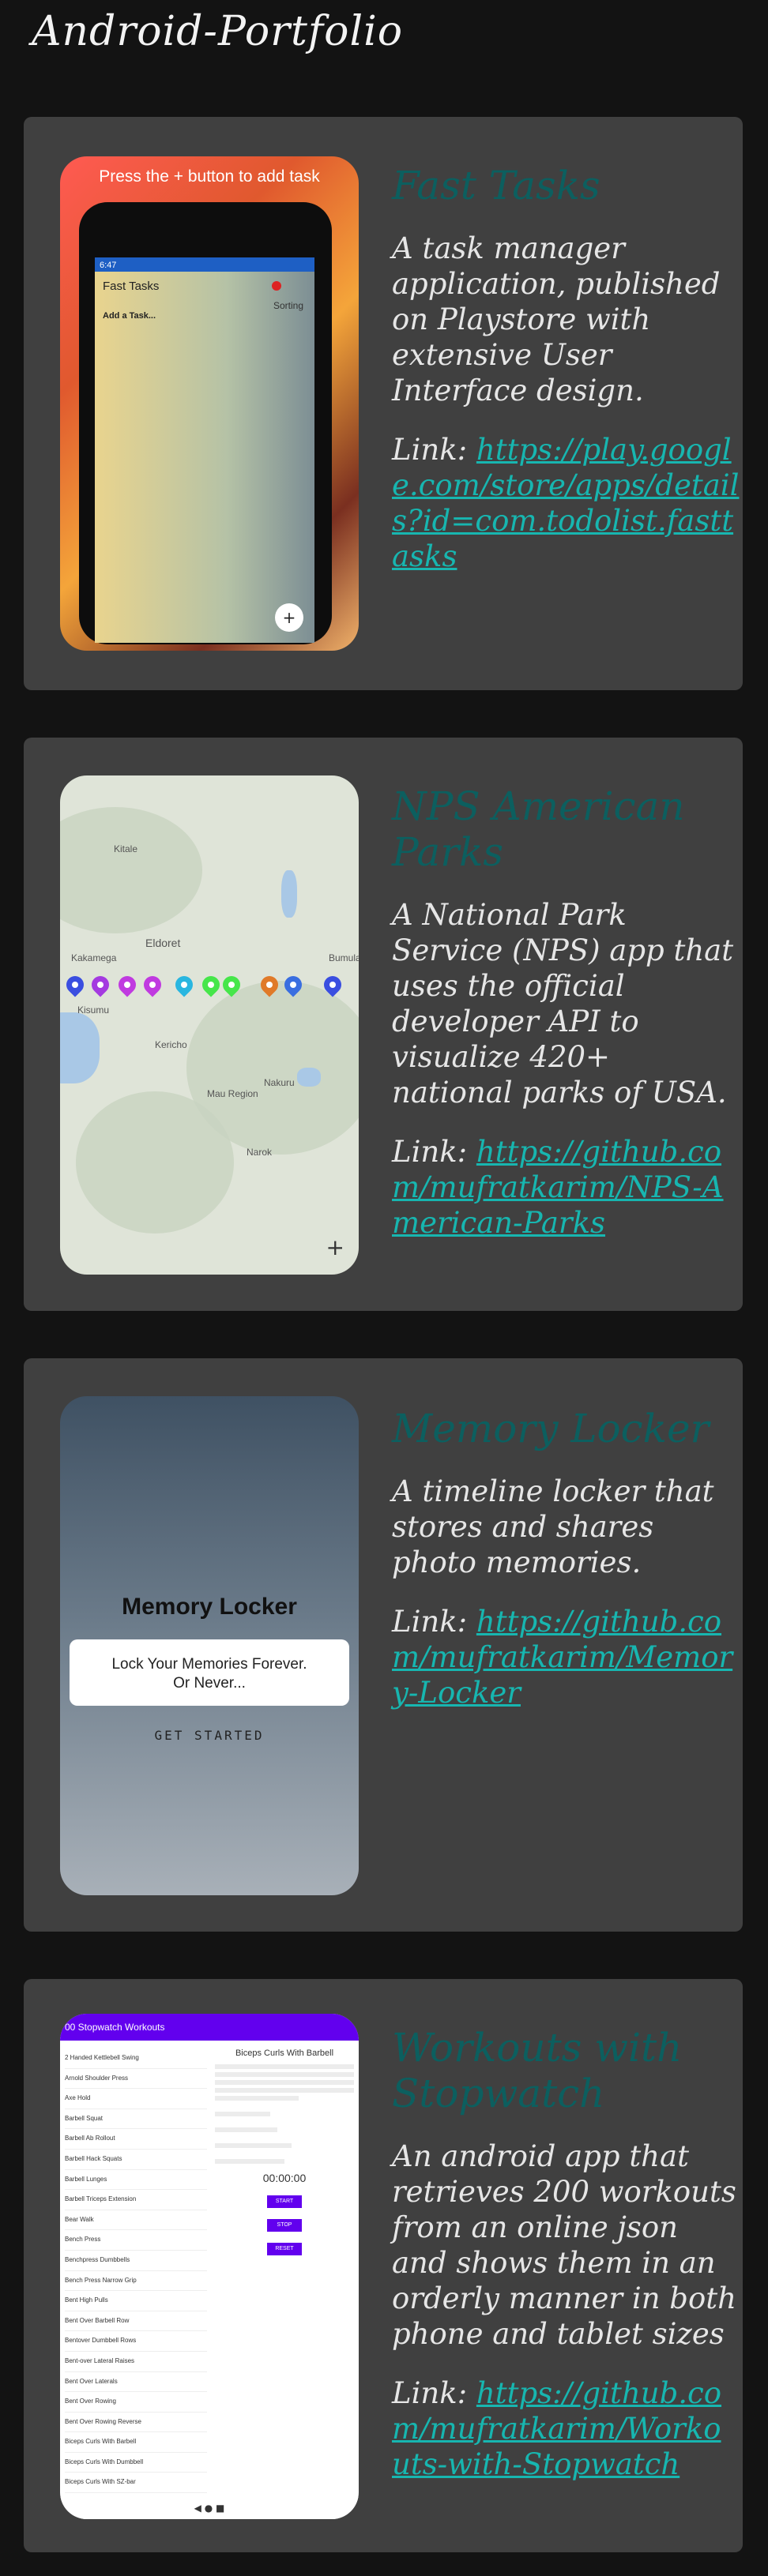 The width and height of the screenshot is (768, 2576). Describe the element at coordinates (136, 2058) in the screenshot. I see `list-item: 2 Handed Kettlebell Swing` at that location.